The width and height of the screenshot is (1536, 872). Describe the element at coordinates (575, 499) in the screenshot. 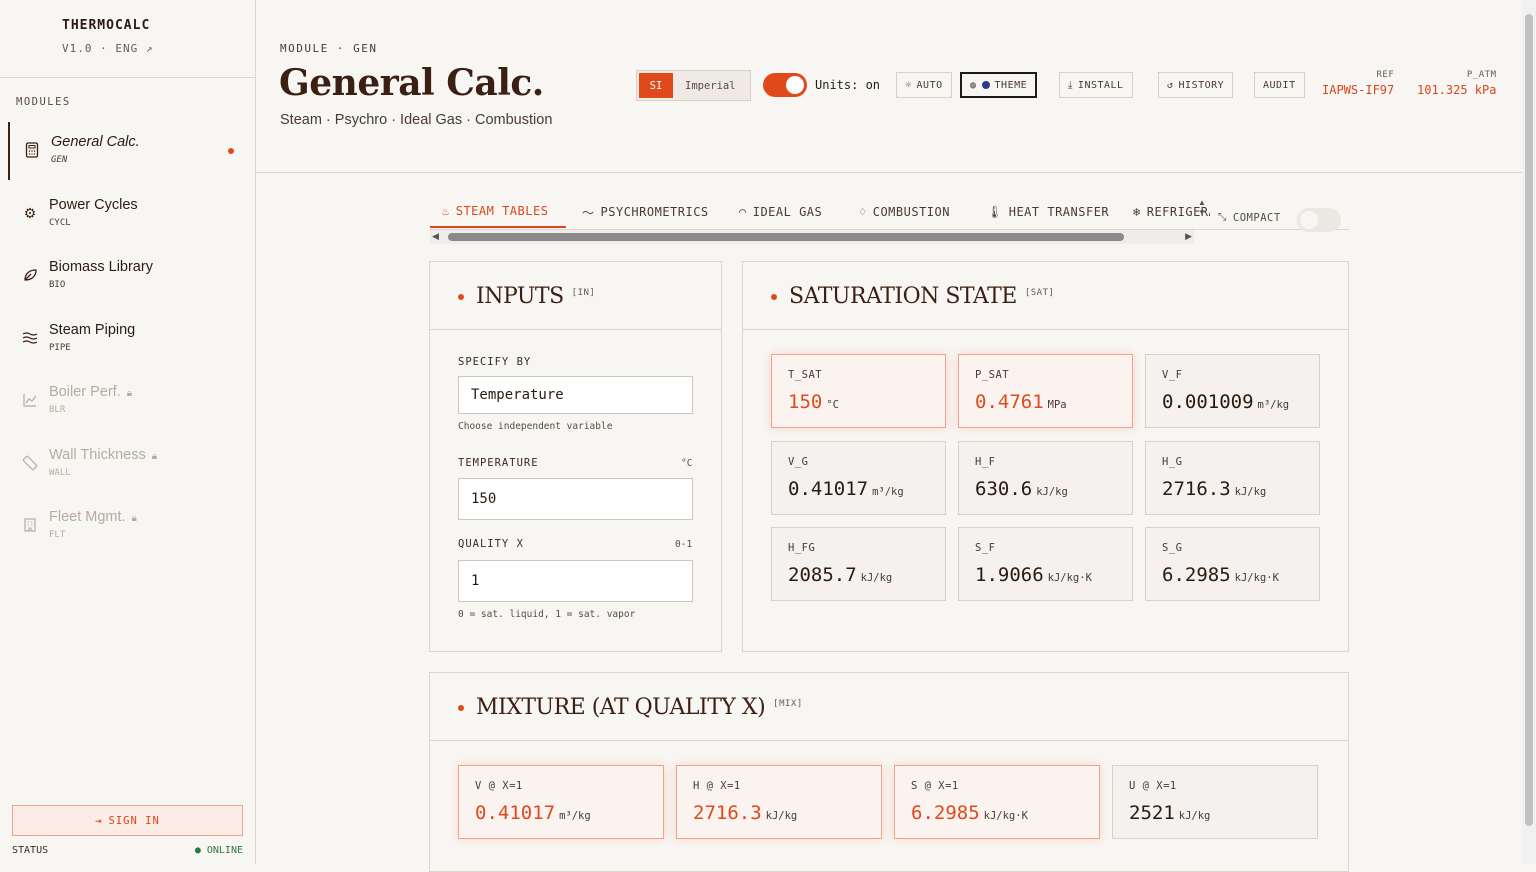

I see `temperature-input: 150` at that location.